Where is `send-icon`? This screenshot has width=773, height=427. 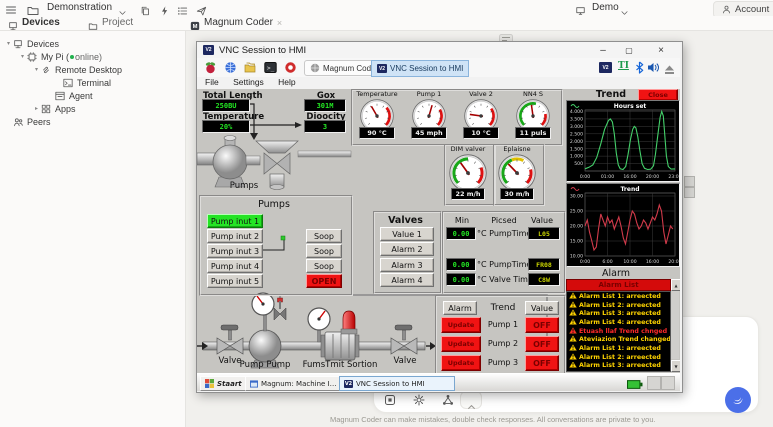 send-icon is located at coordinates (201, 9).